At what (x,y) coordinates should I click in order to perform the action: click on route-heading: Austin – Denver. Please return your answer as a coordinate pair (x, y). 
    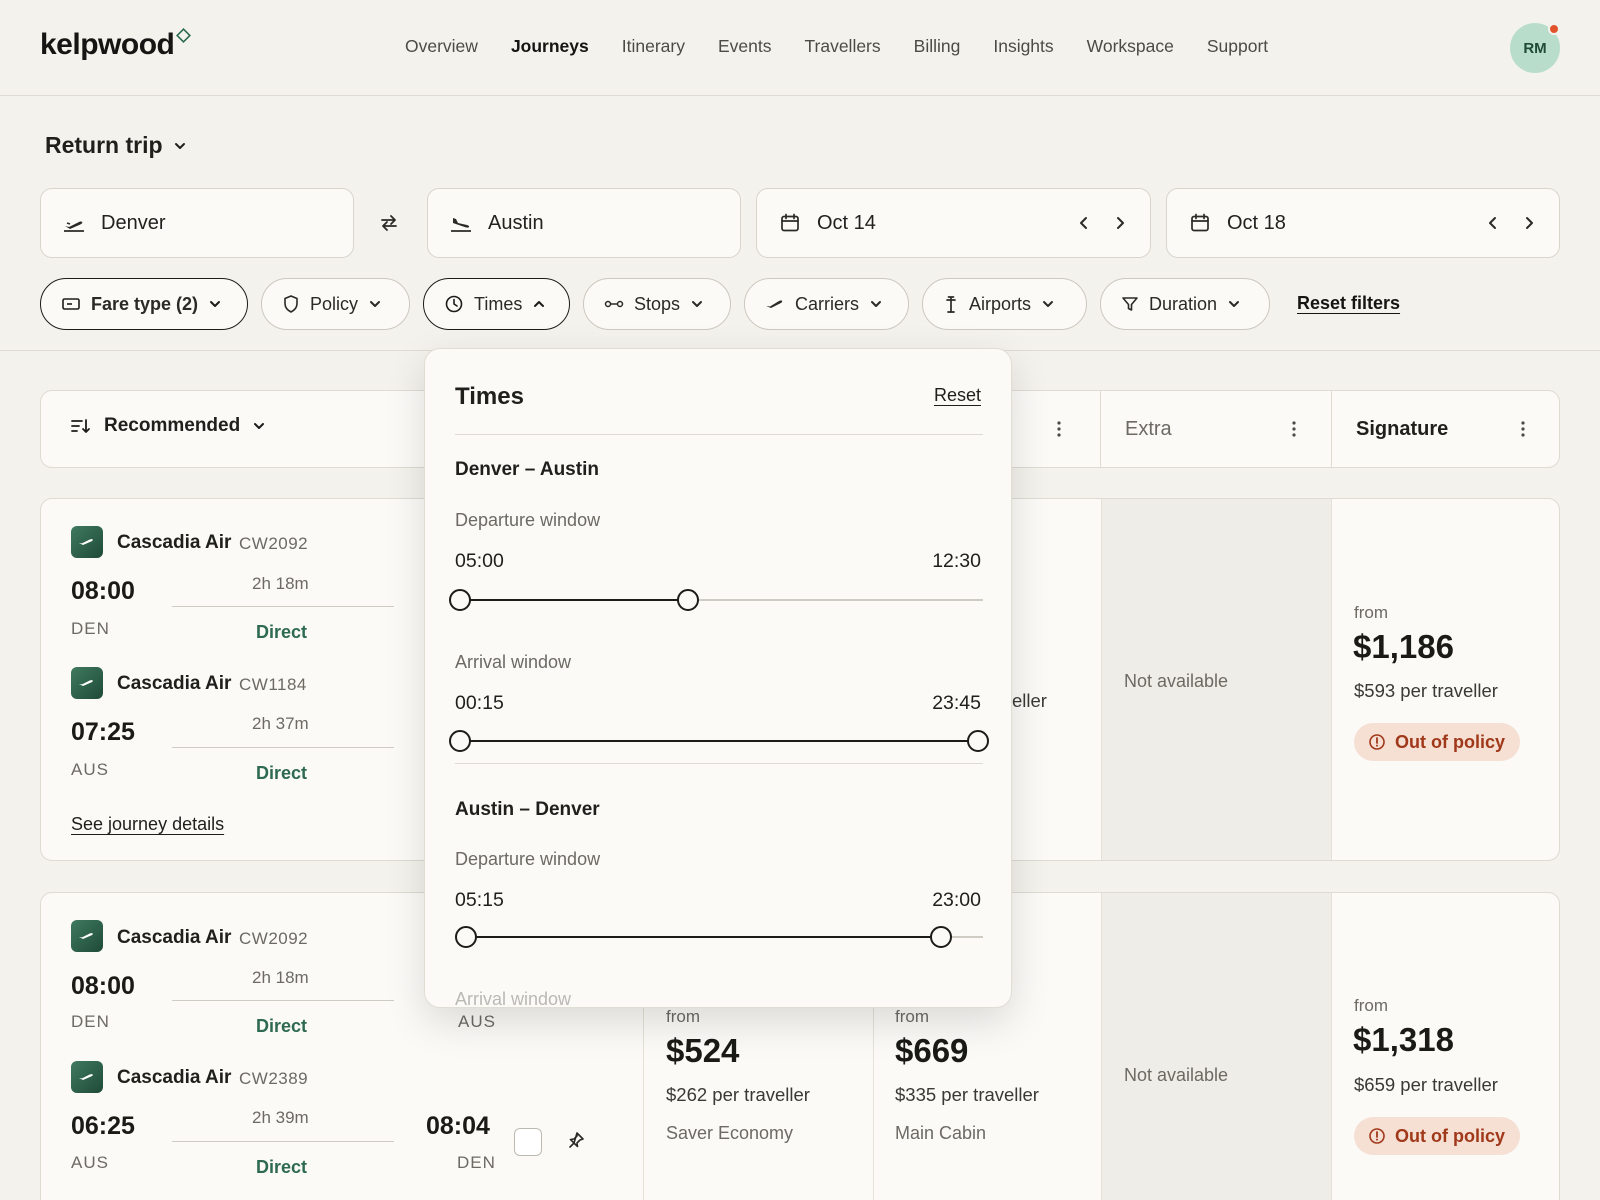
    Looking at the image, I should click on (527, 809).